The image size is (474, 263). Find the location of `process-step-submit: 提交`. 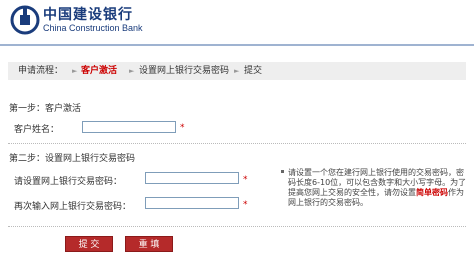

process-step-submit: 提交 is located at coordinates (253, 71).